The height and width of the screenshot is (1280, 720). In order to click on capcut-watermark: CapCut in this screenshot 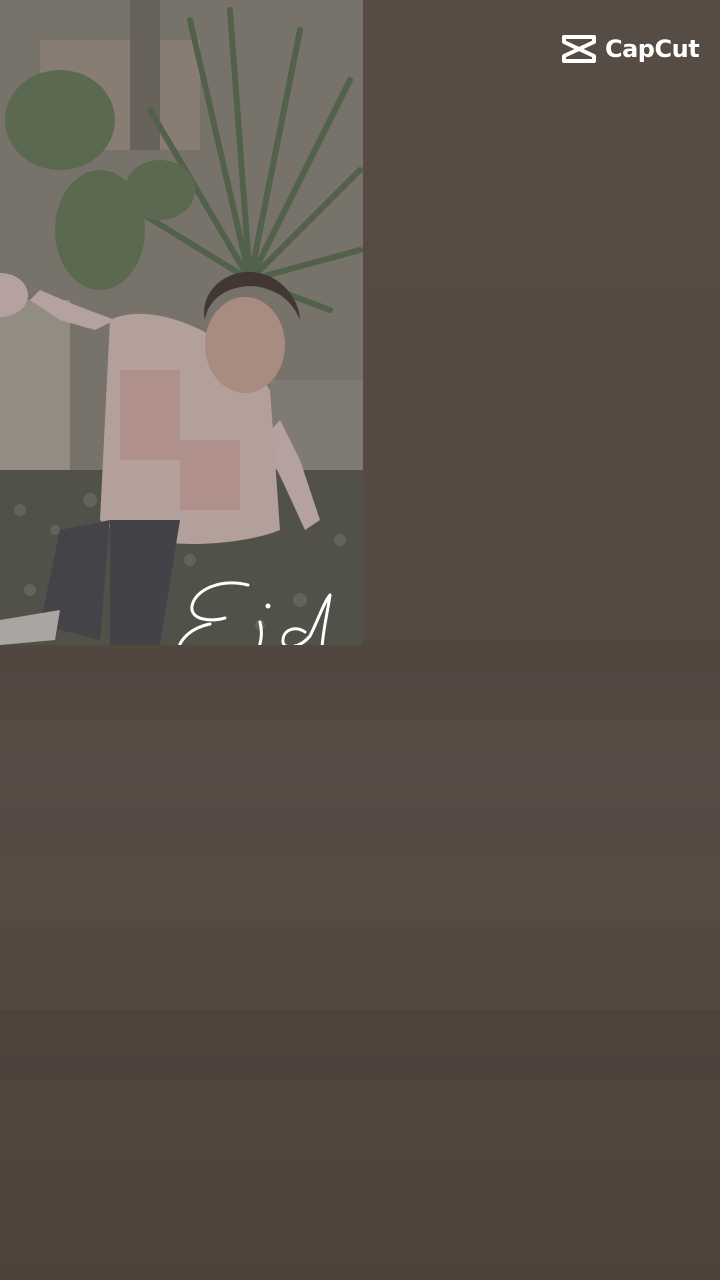, I will do `click(636, 49)`.